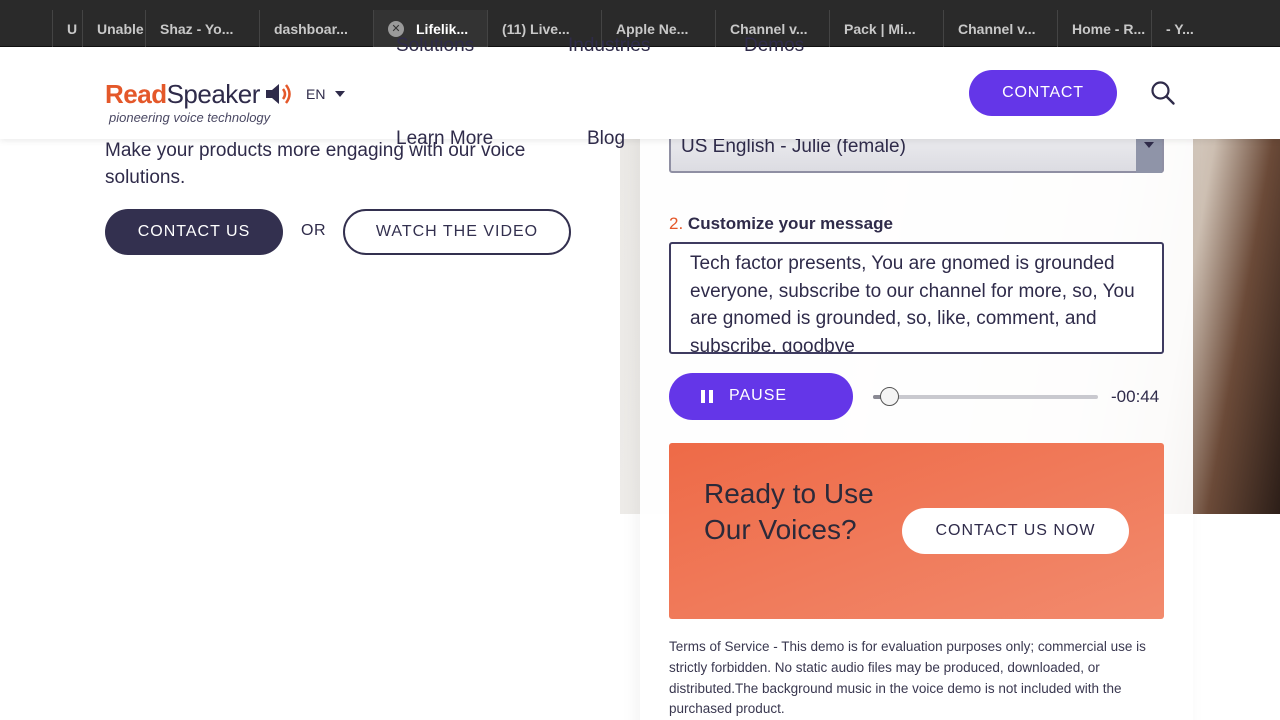 The image size is (1280, 720). I want to click on nav-blog: Blog, so click(606, 139).